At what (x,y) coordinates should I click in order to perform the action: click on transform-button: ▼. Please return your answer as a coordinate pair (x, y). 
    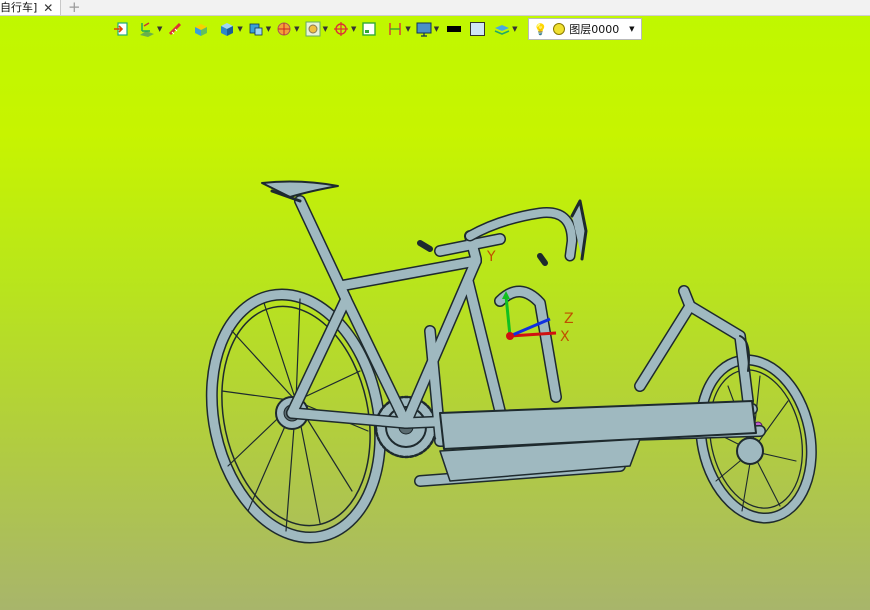
    Looking at the image, I should click on (152, 29).